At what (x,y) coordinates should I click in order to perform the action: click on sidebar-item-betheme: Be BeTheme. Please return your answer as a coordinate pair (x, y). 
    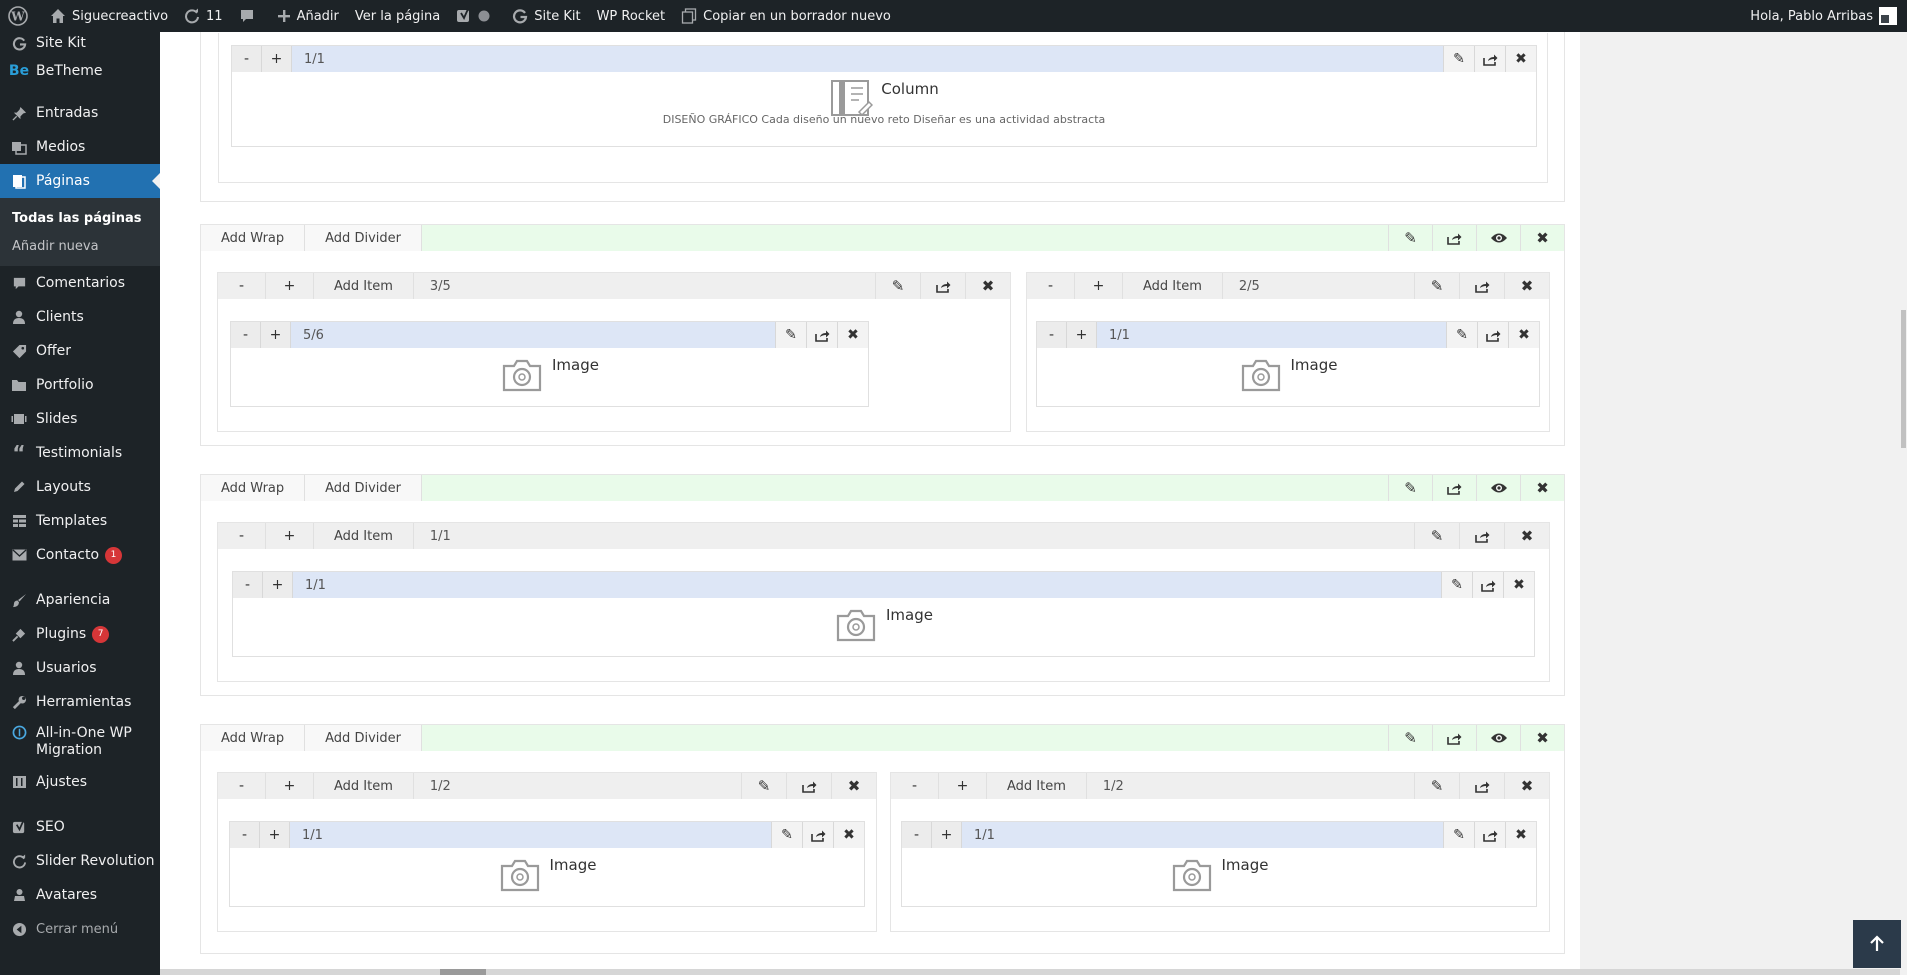
    Looking at the image, I should click on (80, 71).